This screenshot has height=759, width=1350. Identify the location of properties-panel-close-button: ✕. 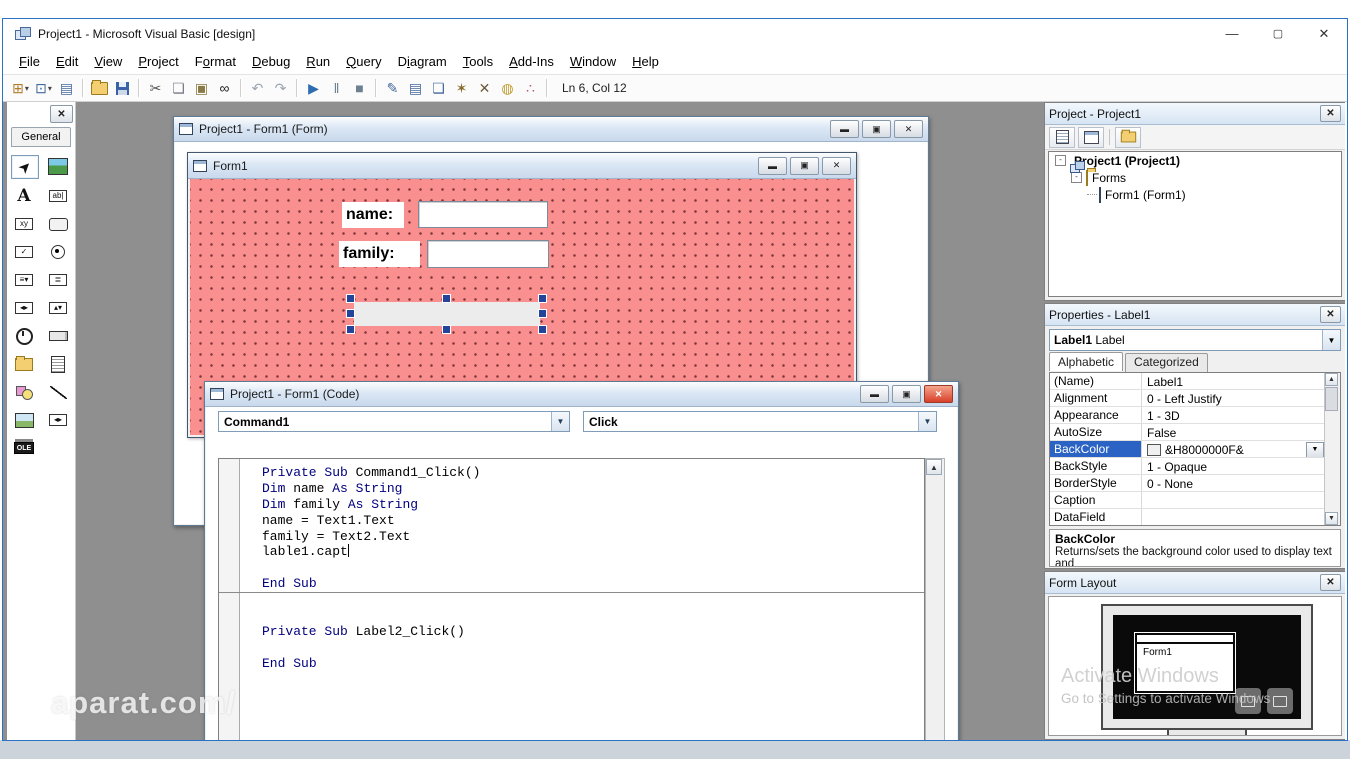
(1330, 314).